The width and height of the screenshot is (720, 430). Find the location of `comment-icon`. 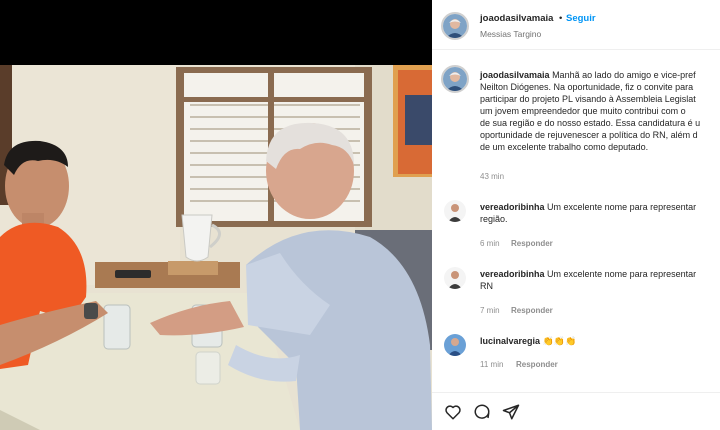

comment-icon is located at coordinates (482, 412).